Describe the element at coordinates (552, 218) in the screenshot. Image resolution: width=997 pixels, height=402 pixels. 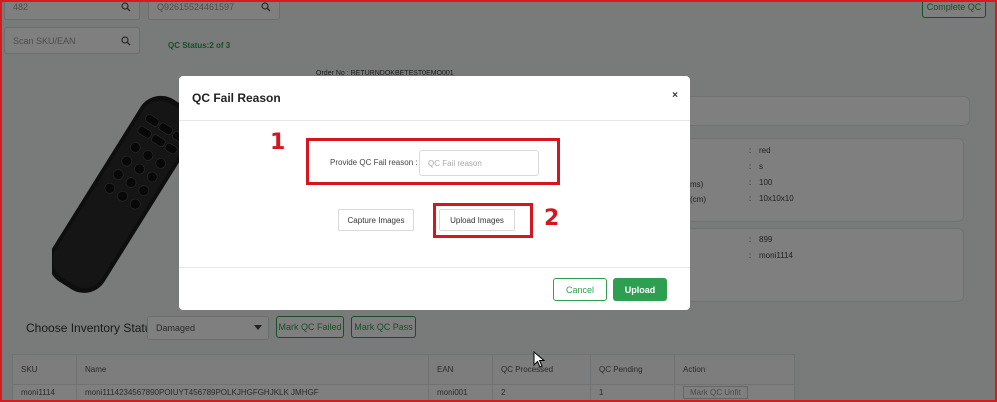
I see `annotation-number-2: 2` at that location.